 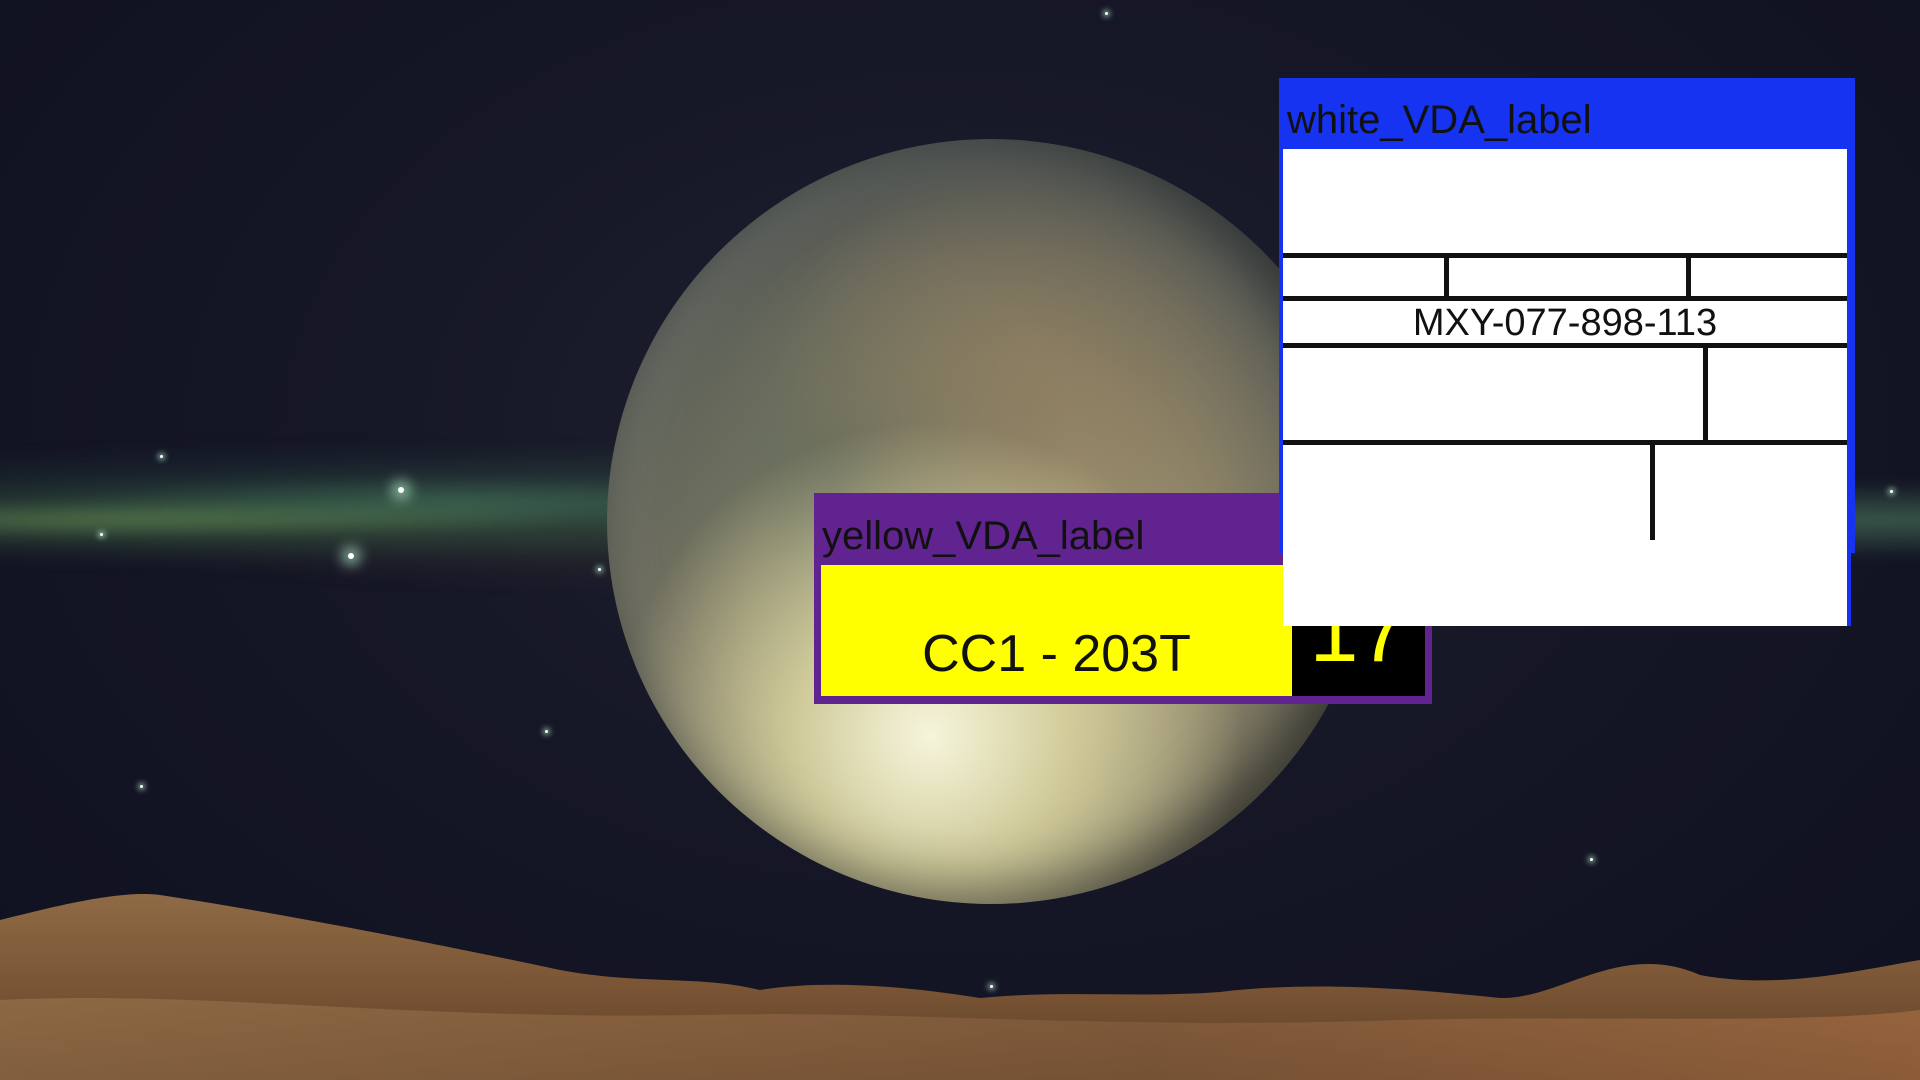 What do you see at coordinates (1567, 112) in the screenshot?
I see `white-label-title: white_VDA_label` at bounding box center [1567, 112].